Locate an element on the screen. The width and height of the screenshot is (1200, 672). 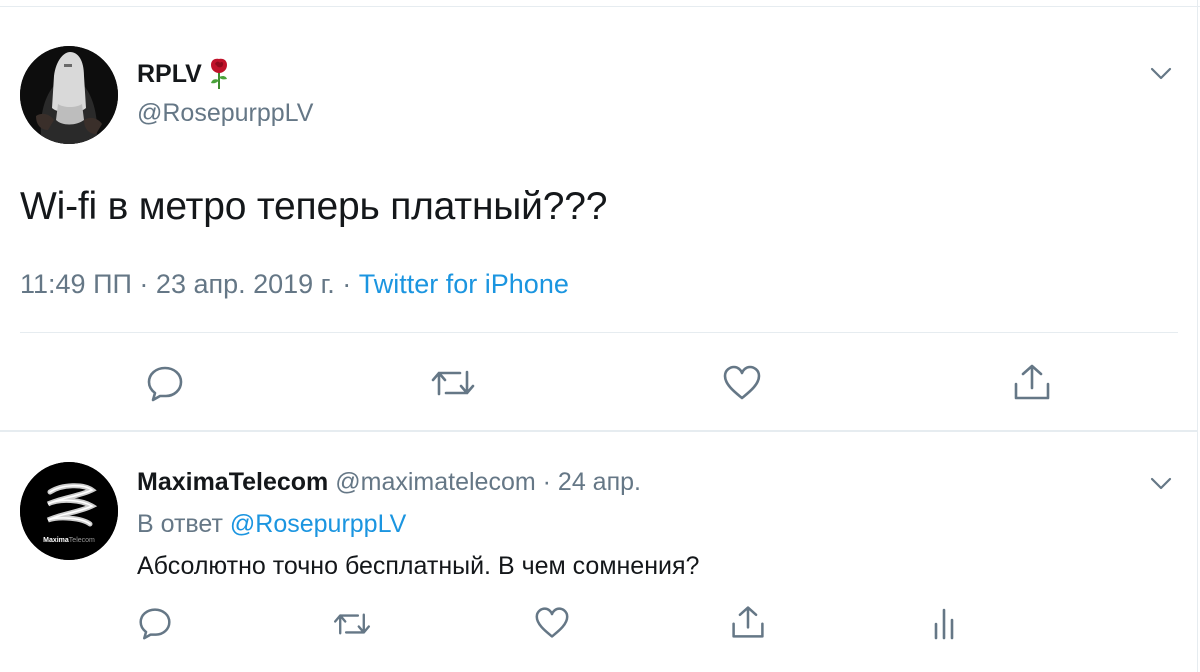
author-name: MaximaTelecom is located at coordinates (232, 482).